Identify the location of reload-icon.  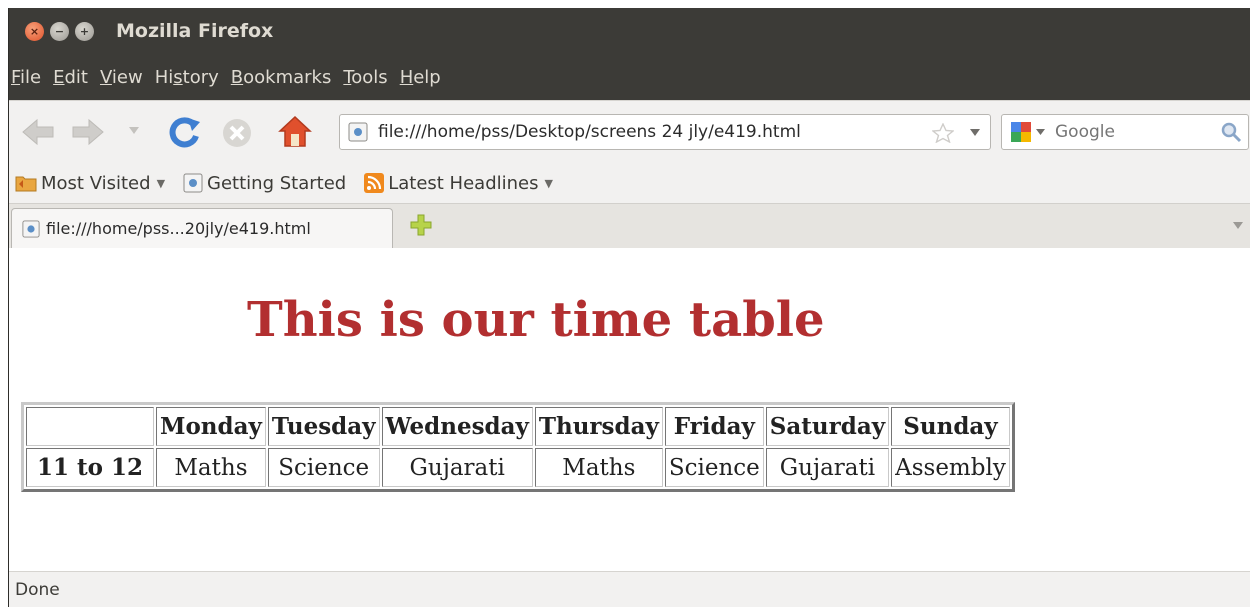
(185, 132).